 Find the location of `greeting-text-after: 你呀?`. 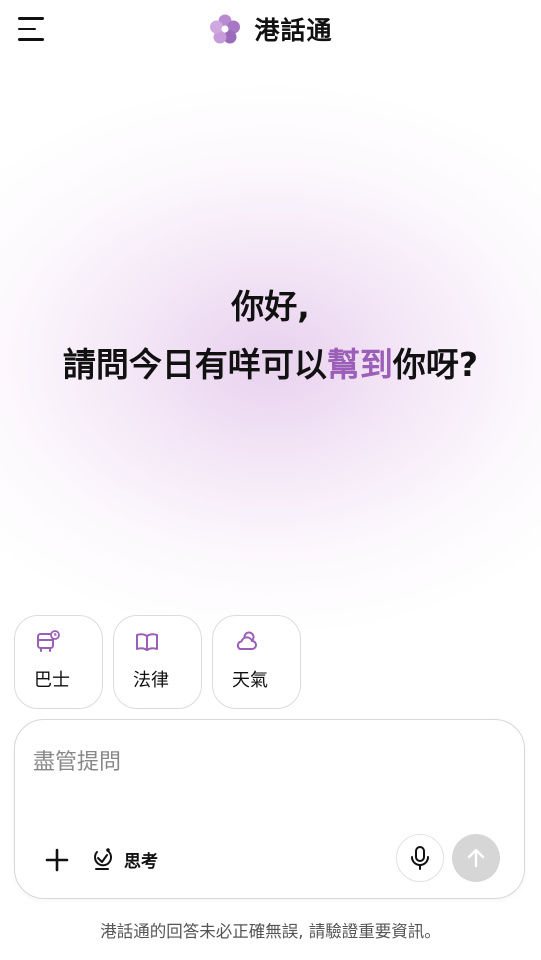

greeting-text-after: 你呀? is located at coordinates (435, 364).